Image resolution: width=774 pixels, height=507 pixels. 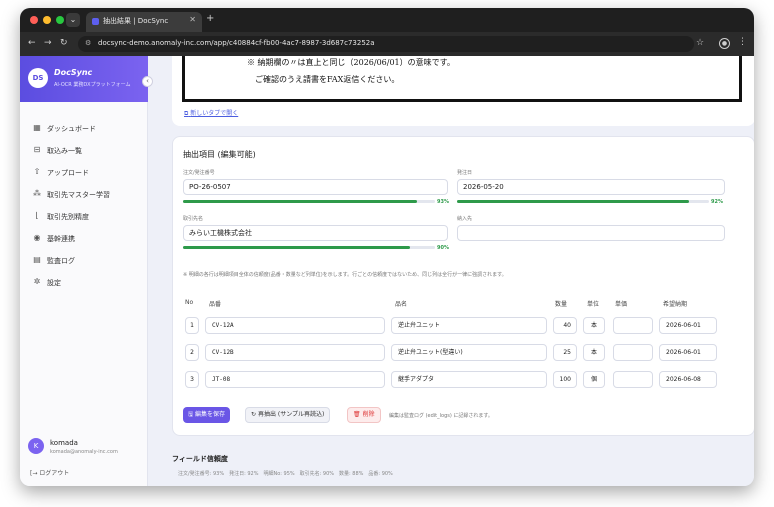 I want to click on logout-icon: [→, so click(x=34, y=473).